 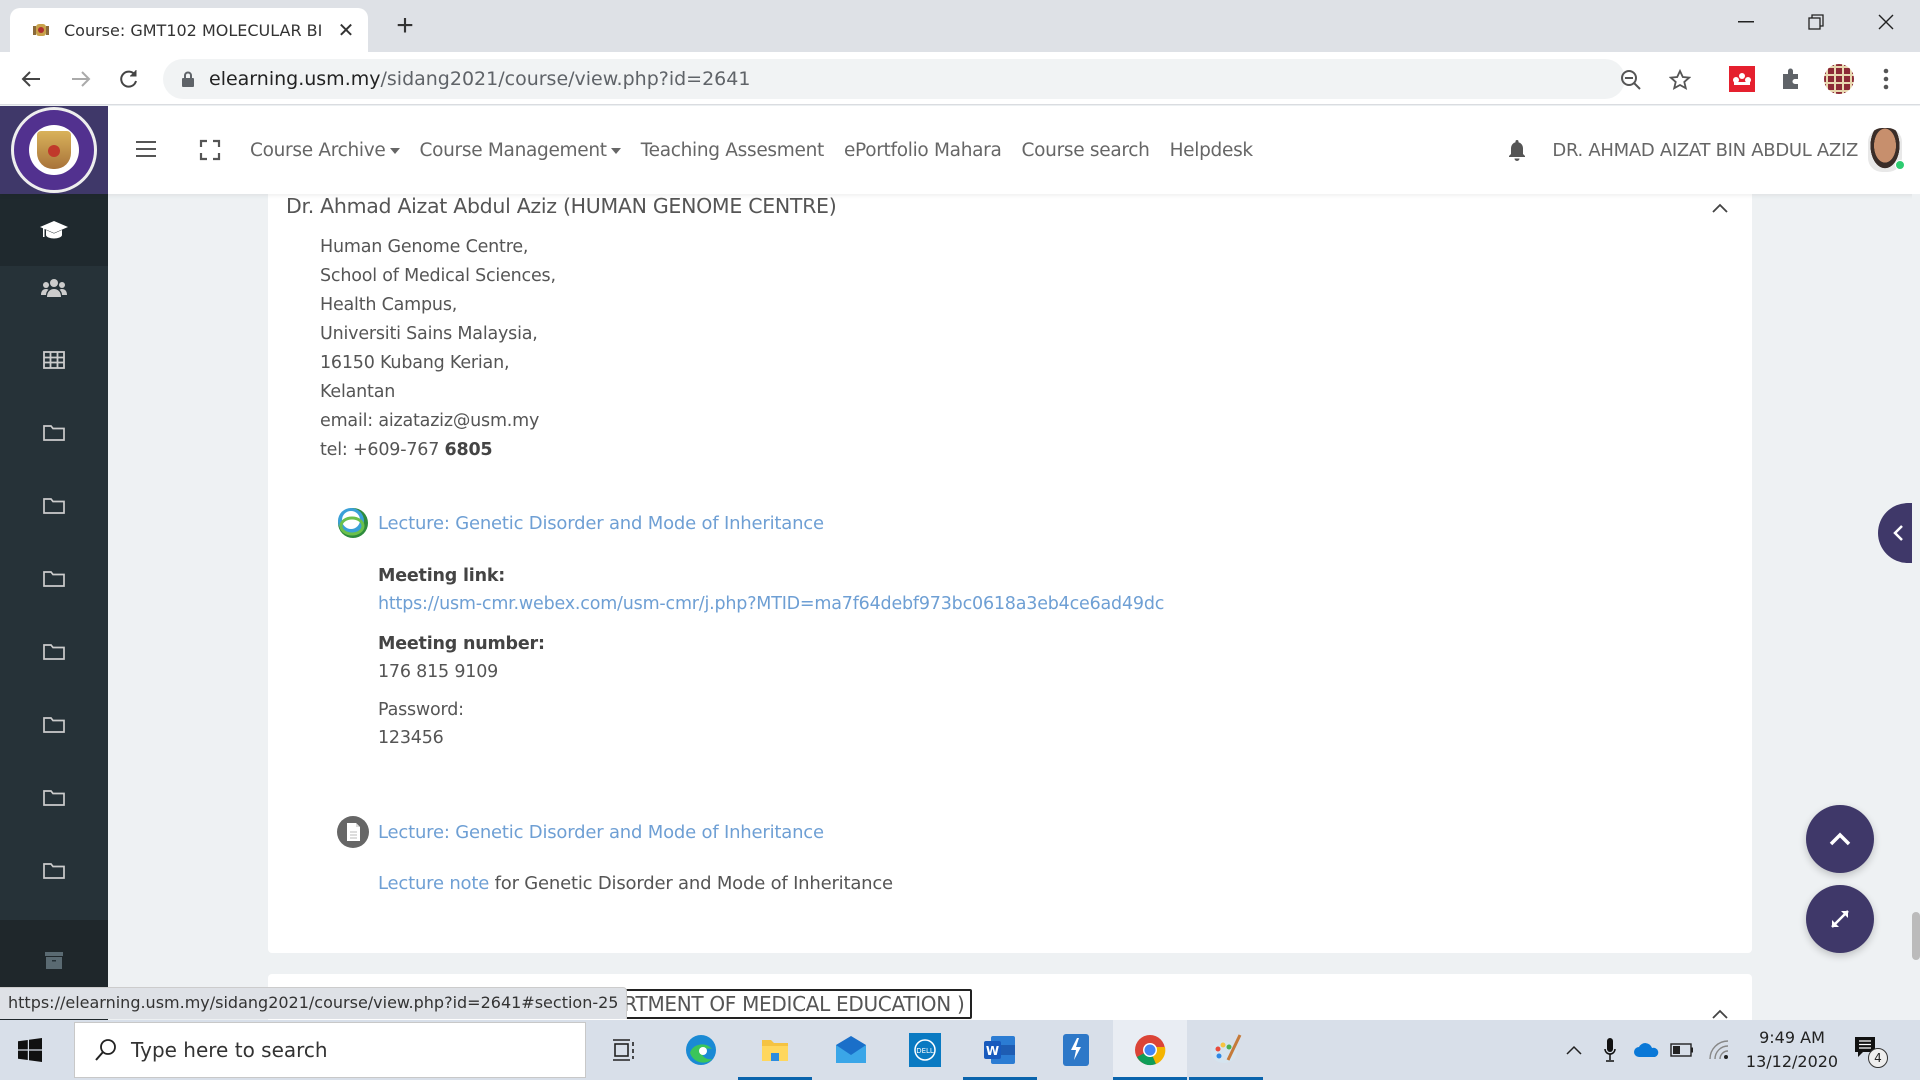 I want to click on meeting-link-label: Meeting link:, so click(x=442, y=576).